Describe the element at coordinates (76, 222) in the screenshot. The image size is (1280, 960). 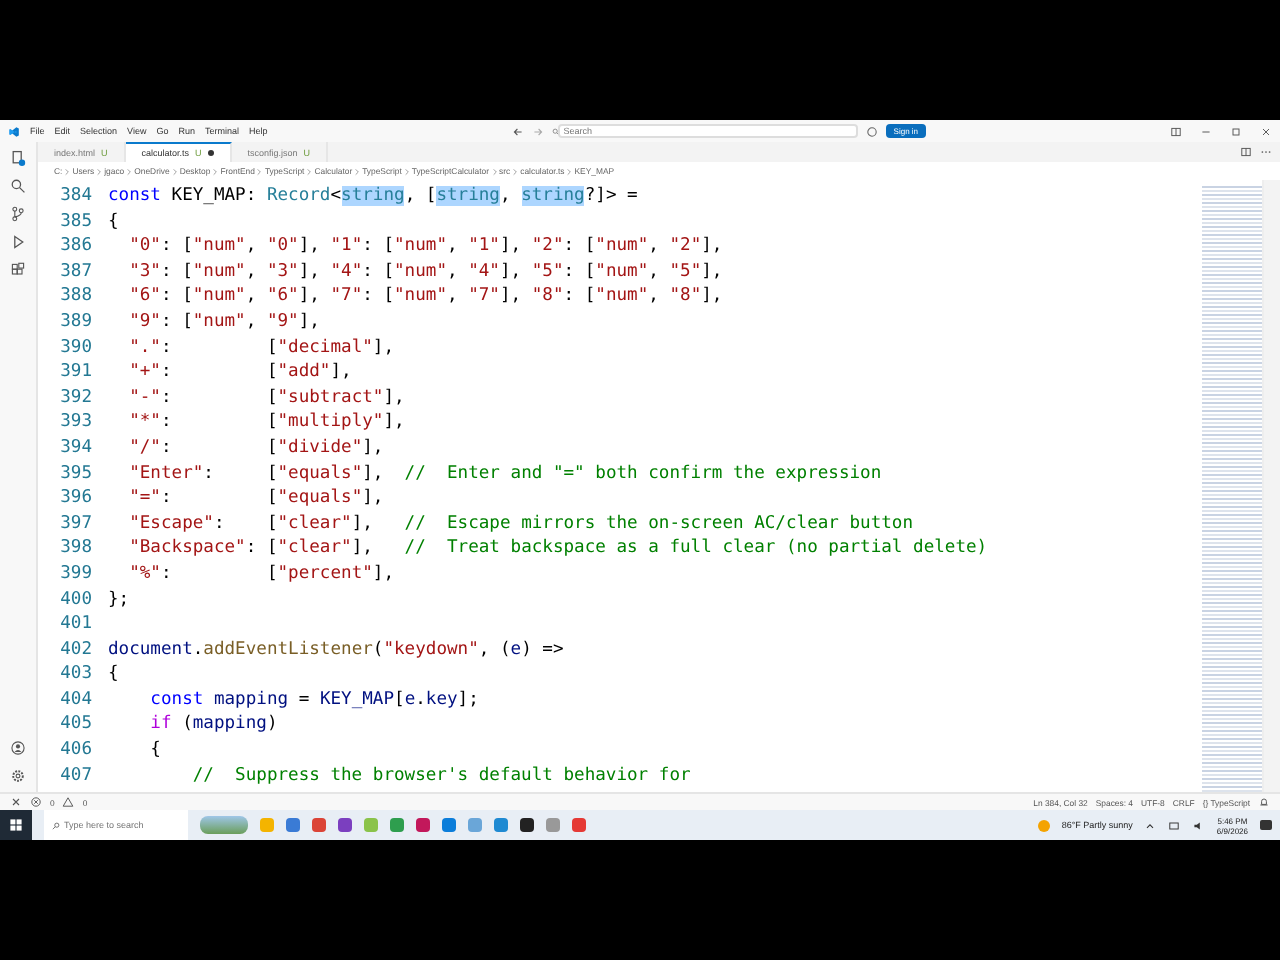
I see `line-number: 385` at that location.